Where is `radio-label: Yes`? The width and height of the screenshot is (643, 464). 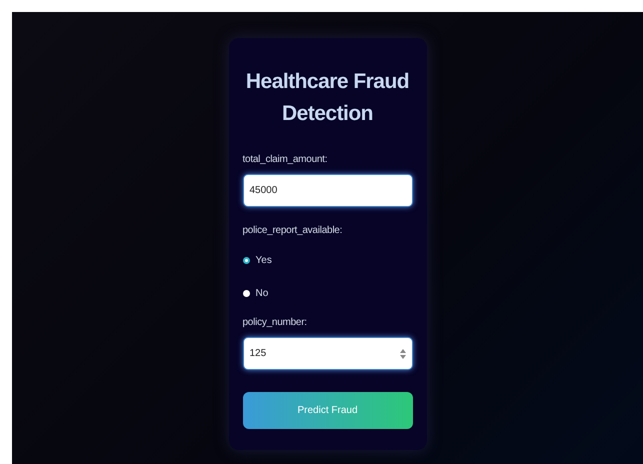 radio-label: Yes is located at coordinates (264, 261).